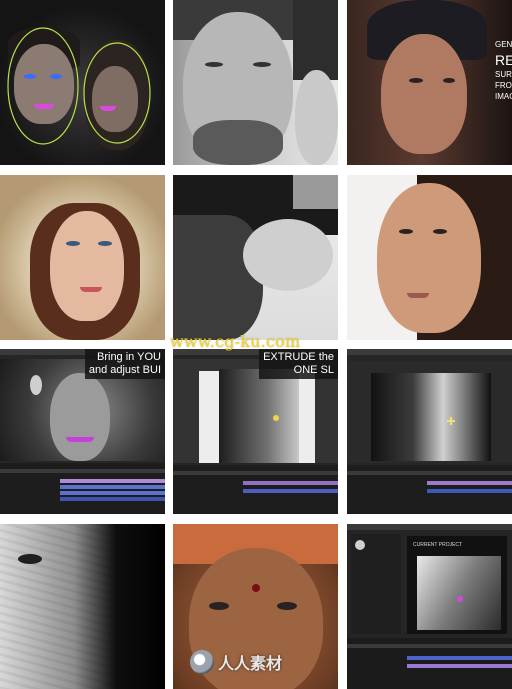  I want to click on brand-watermark-text: 人人素材, so click(250, 663).